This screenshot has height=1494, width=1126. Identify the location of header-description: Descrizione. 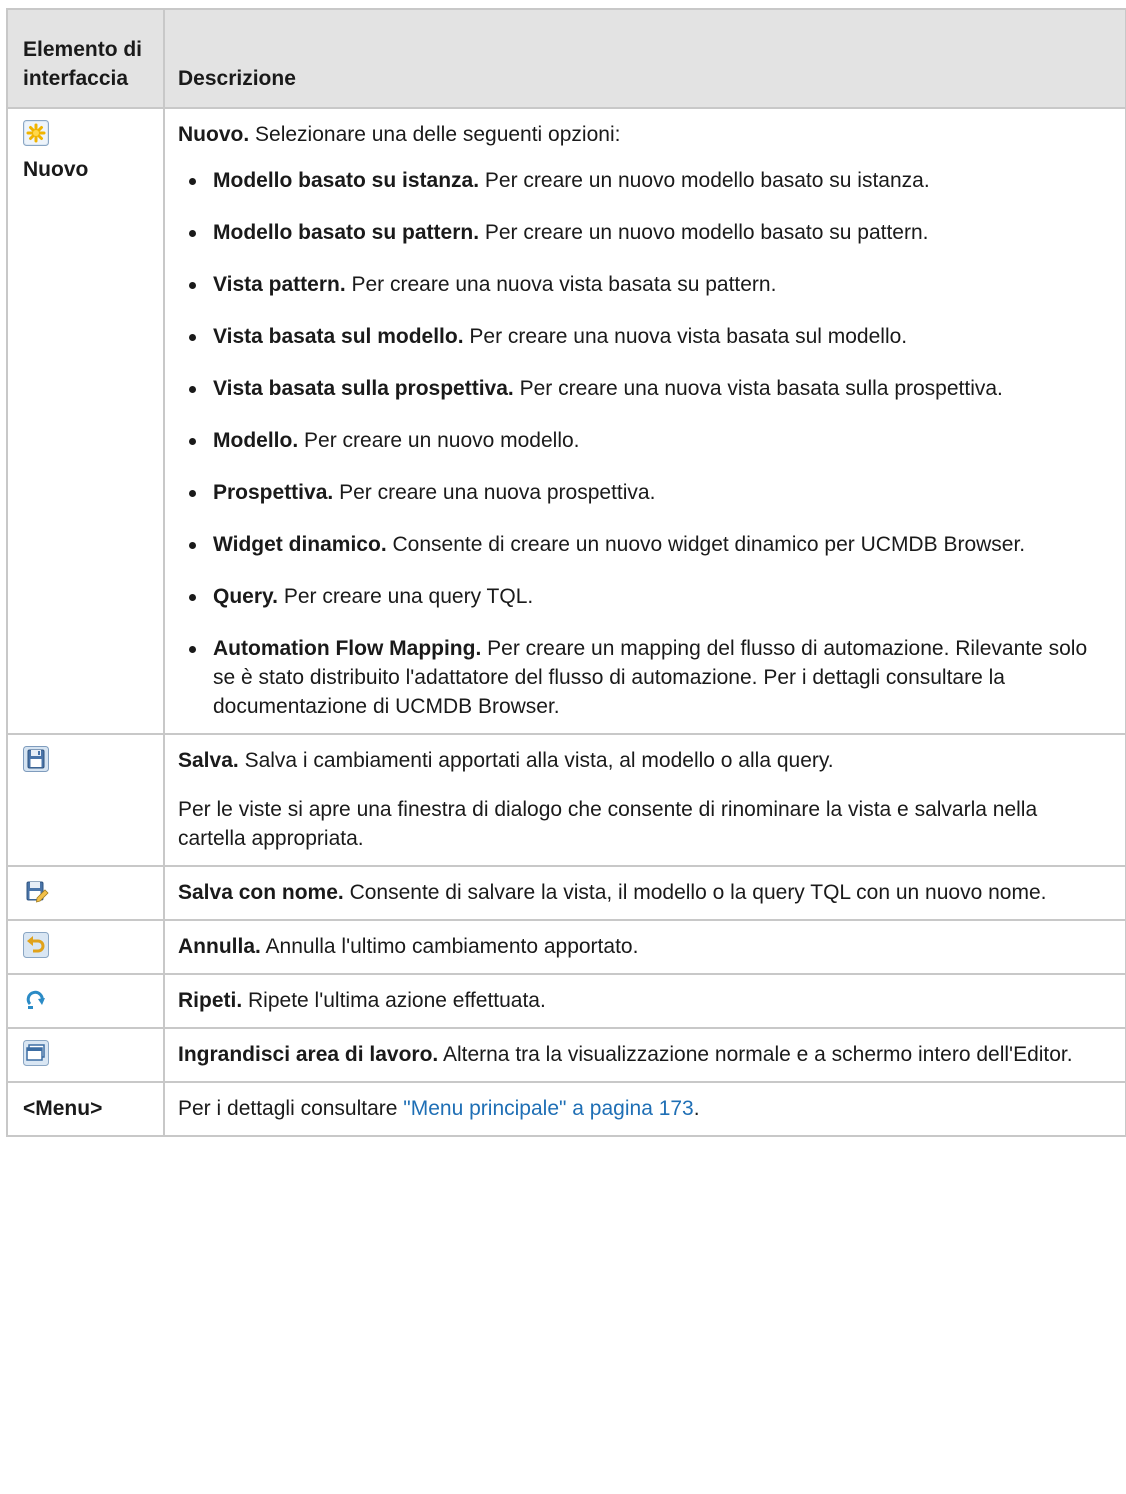
(644, 58).